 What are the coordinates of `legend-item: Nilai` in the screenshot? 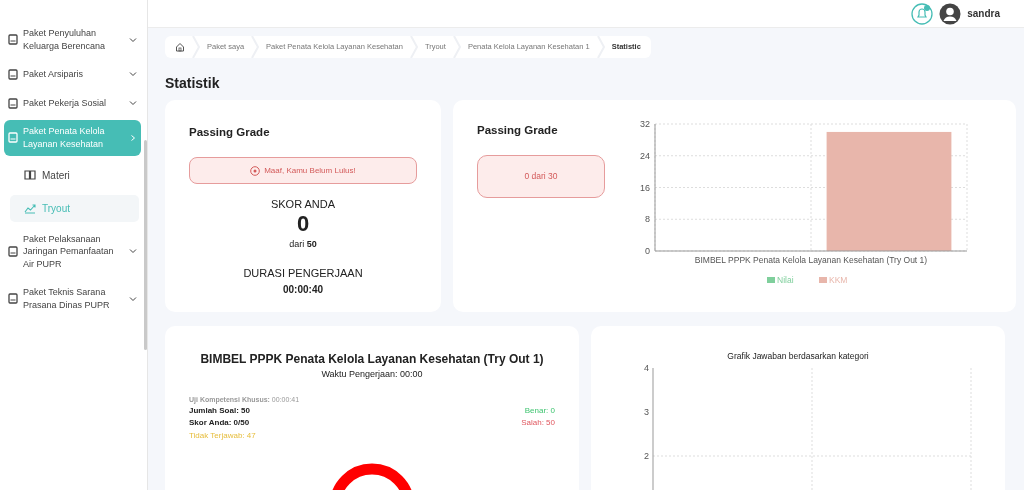 It's located at (780, 280).